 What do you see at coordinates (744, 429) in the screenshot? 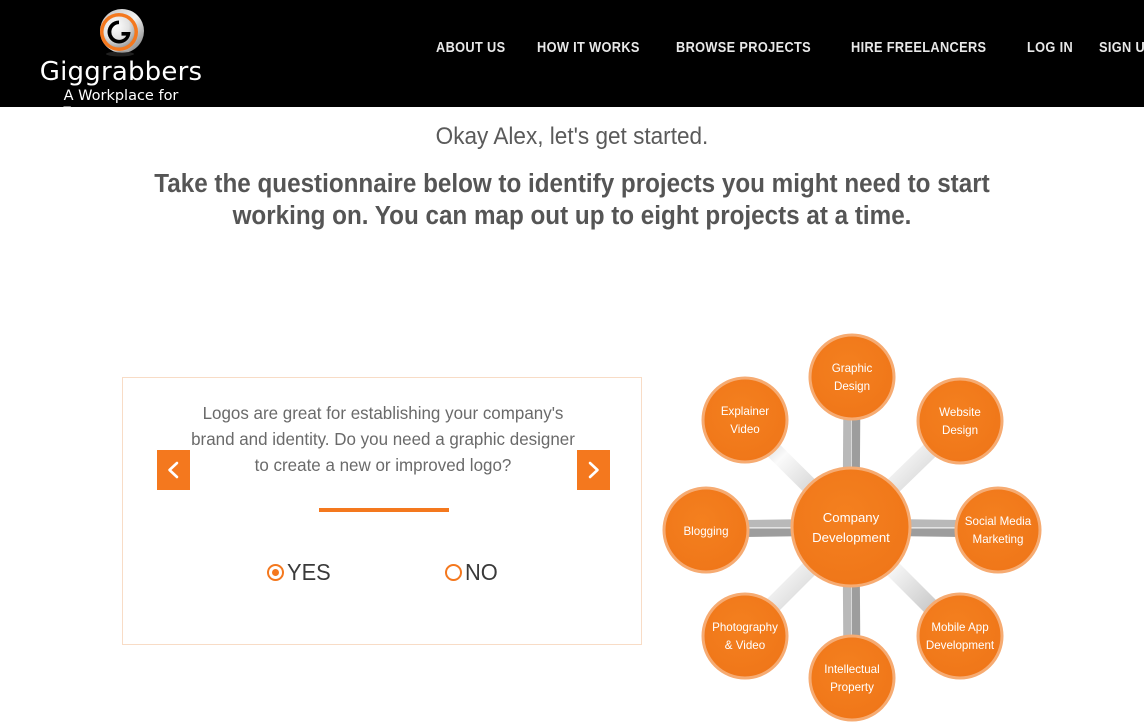
I see `mindmap-node-explainer-video-line2: Video` at bounding box center [744, 429].